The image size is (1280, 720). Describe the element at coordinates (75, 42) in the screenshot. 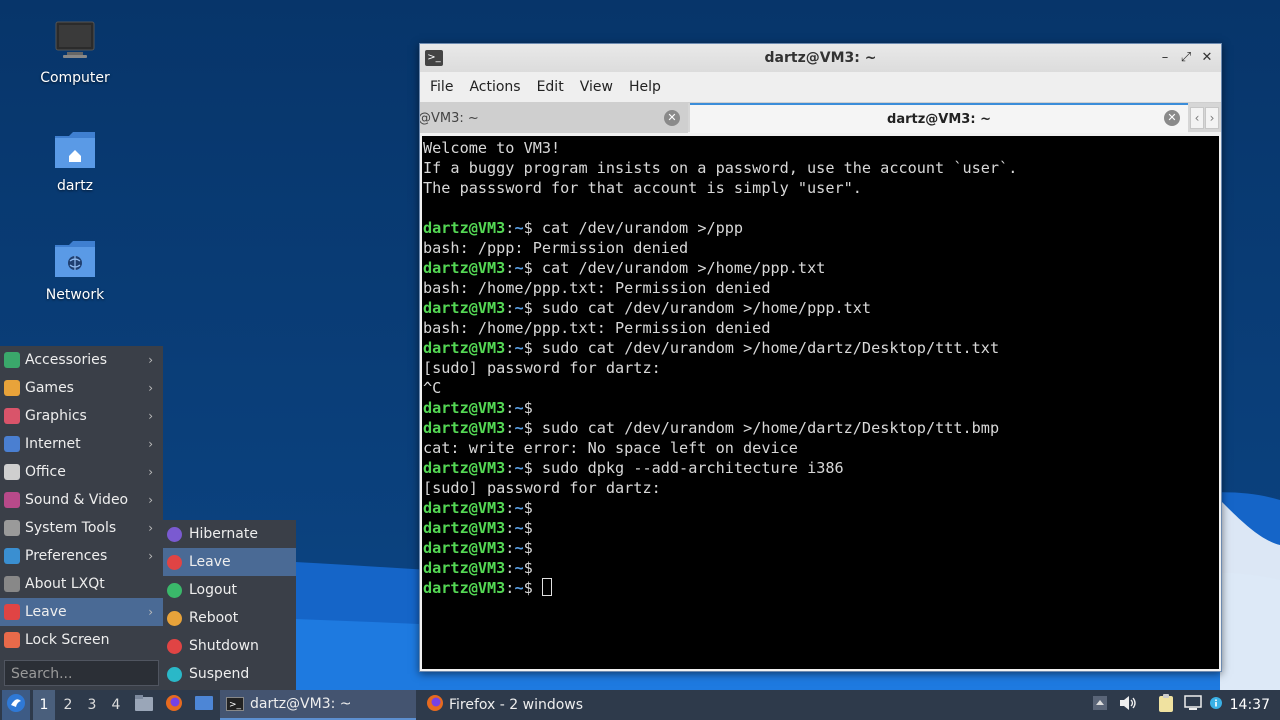

I see `computer-icon` at that location.